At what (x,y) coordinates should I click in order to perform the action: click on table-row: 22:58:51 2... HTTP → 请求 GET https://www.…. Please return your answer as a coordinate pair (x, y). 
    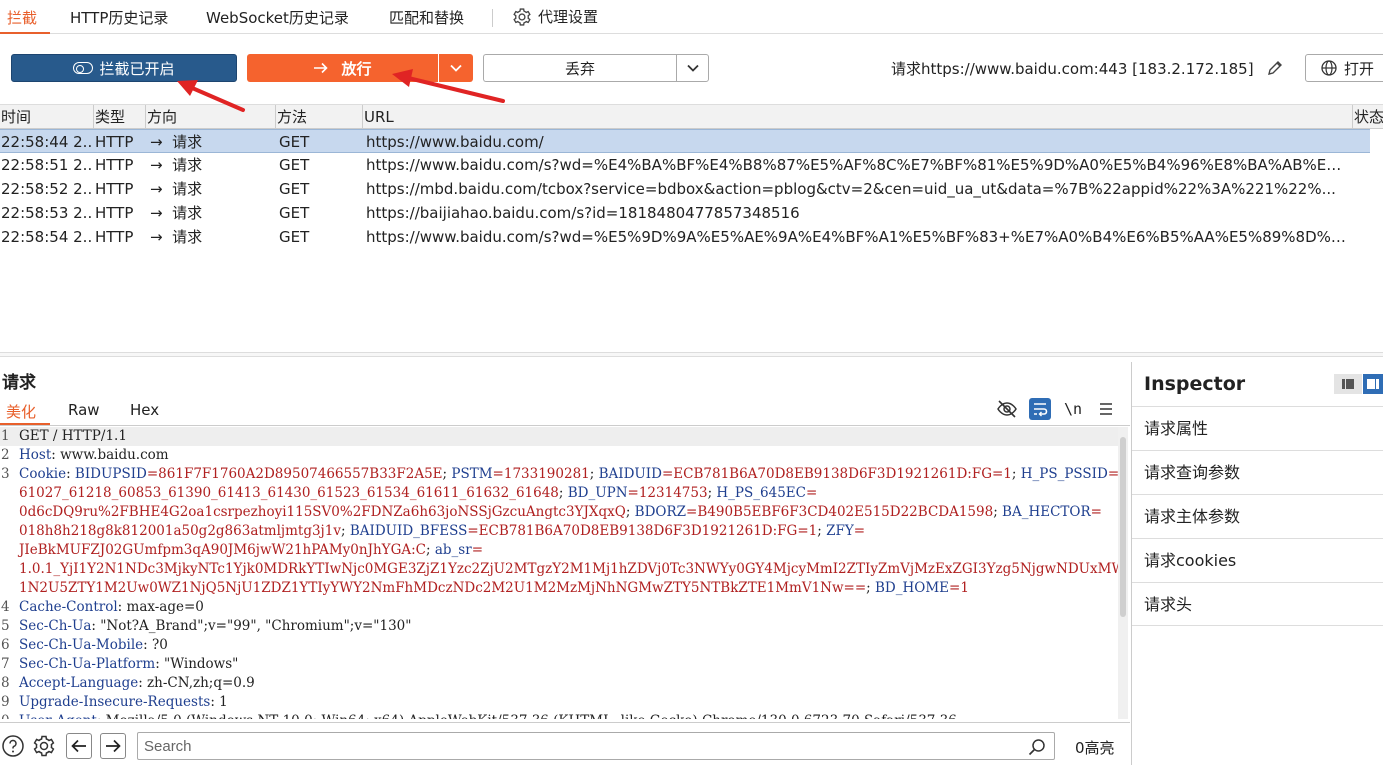
    Looking at the image, I should click on (685, 165).